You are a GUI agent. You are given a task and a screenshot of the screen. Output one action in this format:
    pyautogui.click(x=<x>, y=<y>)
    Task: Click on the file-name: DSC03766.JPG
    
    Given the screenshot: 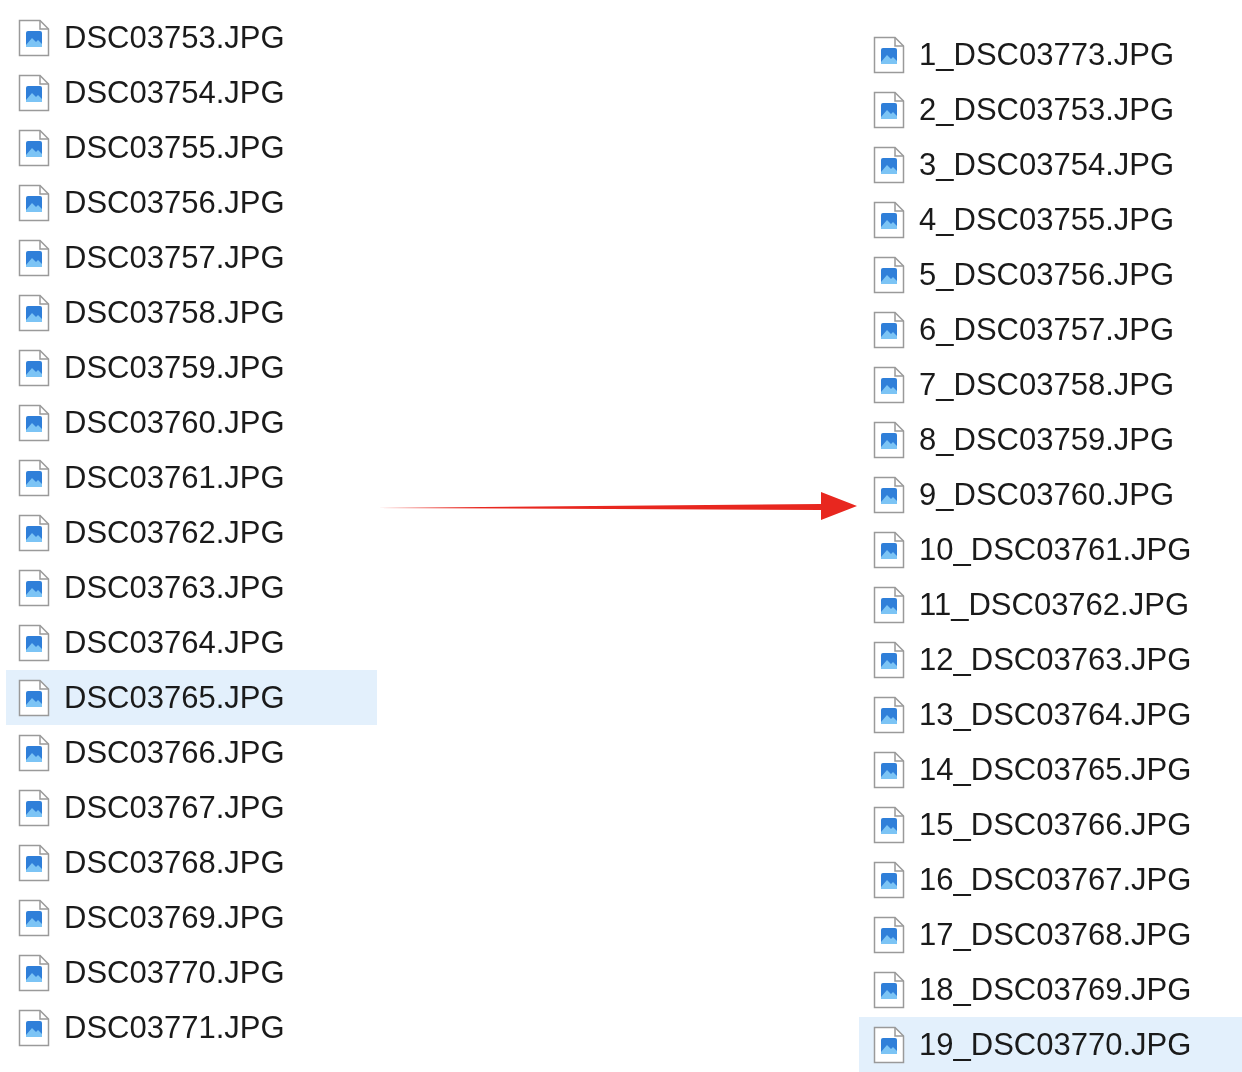 What is the action you would take?
    pyautogui.click(x=174, y=752)
    